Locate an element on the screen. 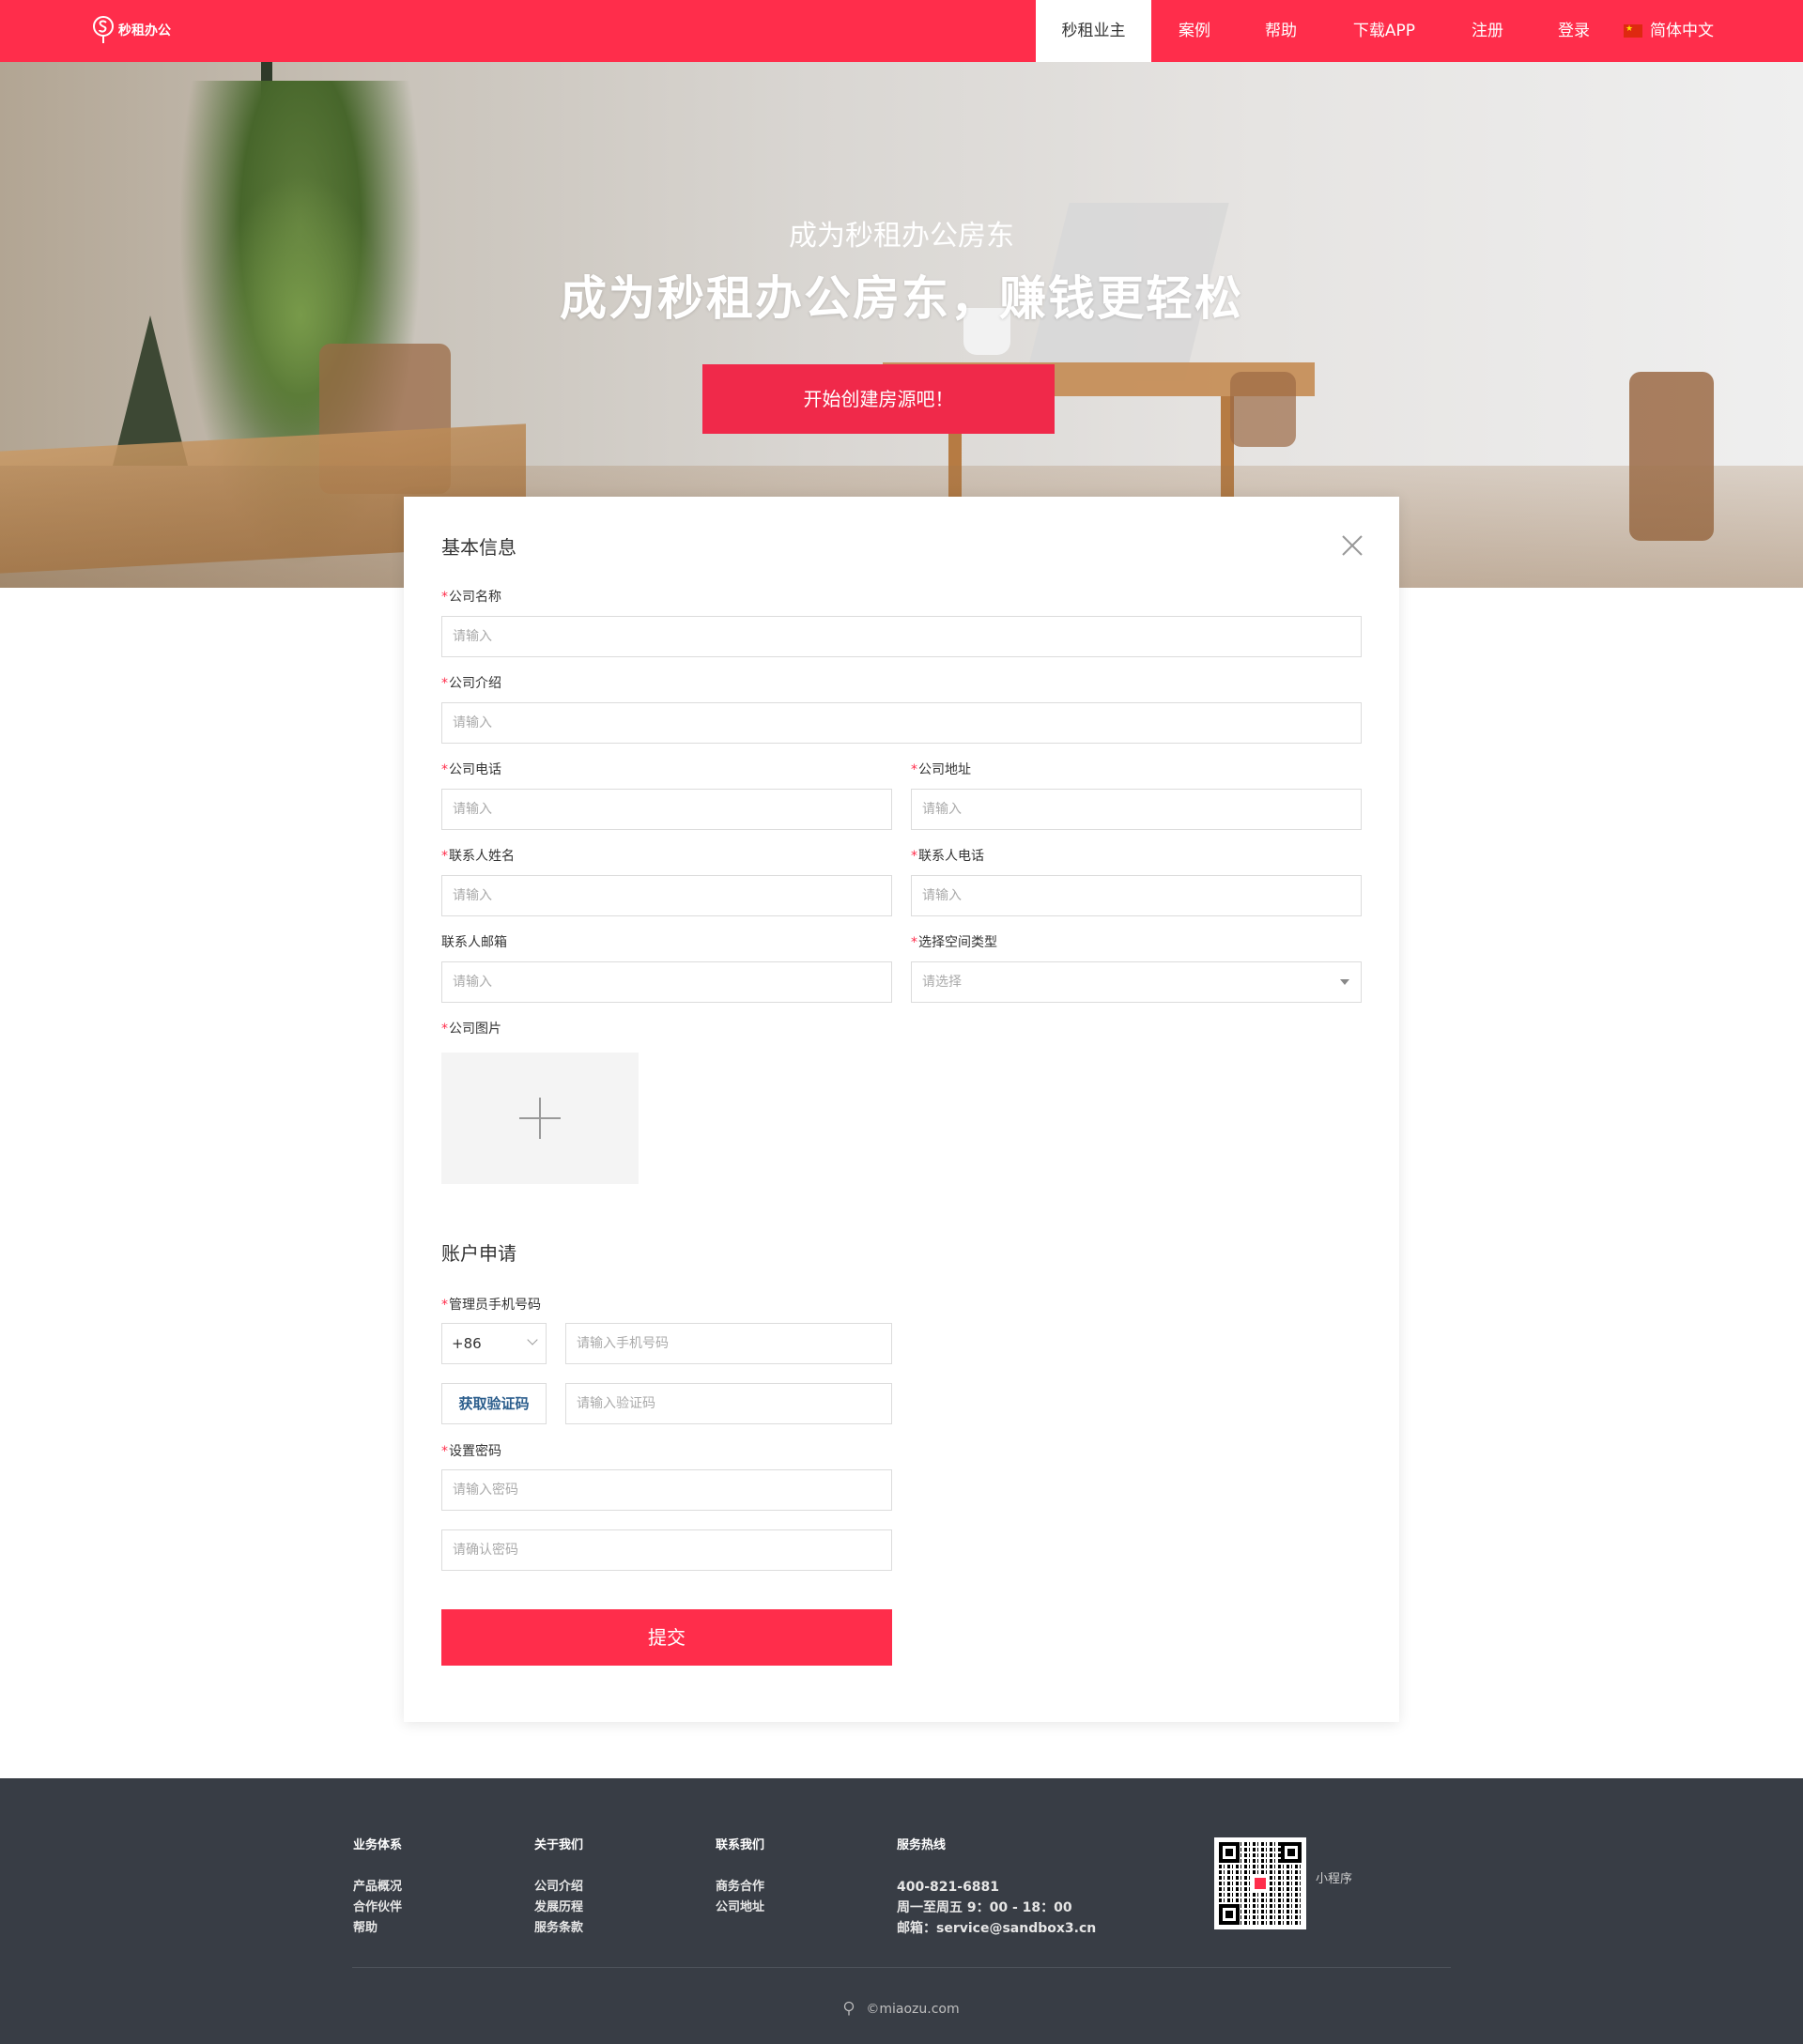 This screenshot has height=2044, width=1803. company-intro-label: *公司介绍 is located at coordinates (471, 682).